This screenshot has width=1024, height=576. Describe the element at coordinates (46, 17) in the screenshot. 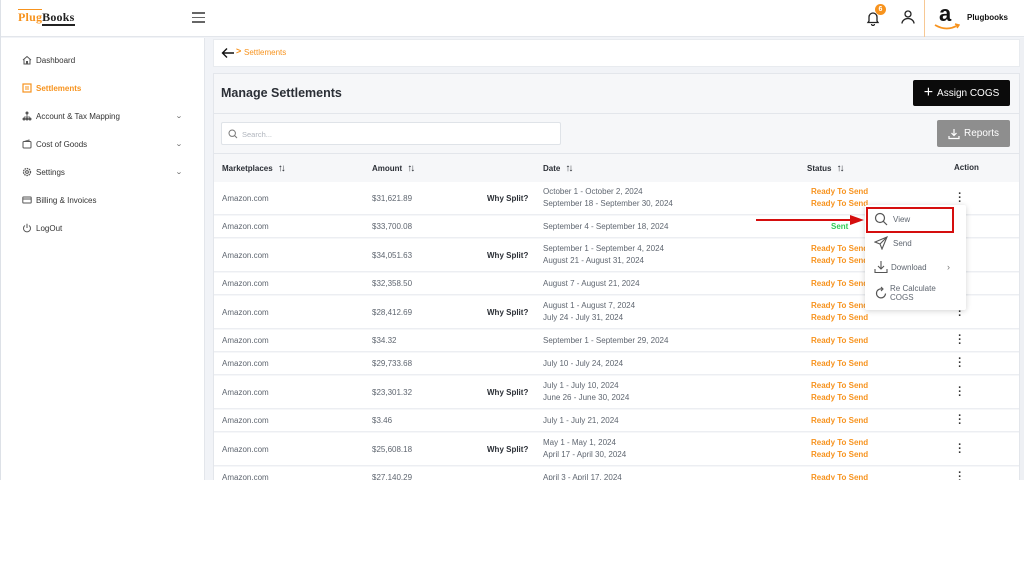

I see `plugbooks-logo: PlugBooks` at that location.